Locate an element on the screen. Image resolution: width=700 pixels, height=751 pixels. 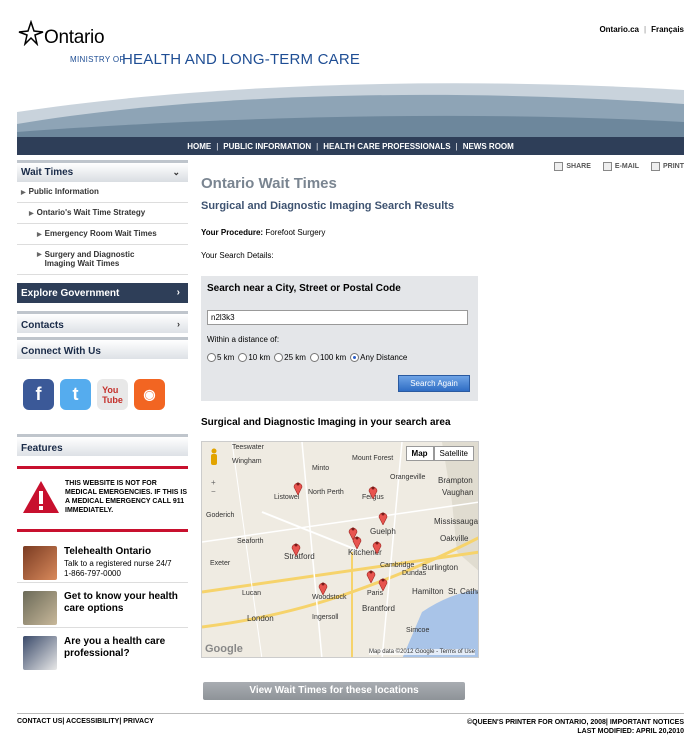
telehealth-photo is located at coordinates (40, 563).